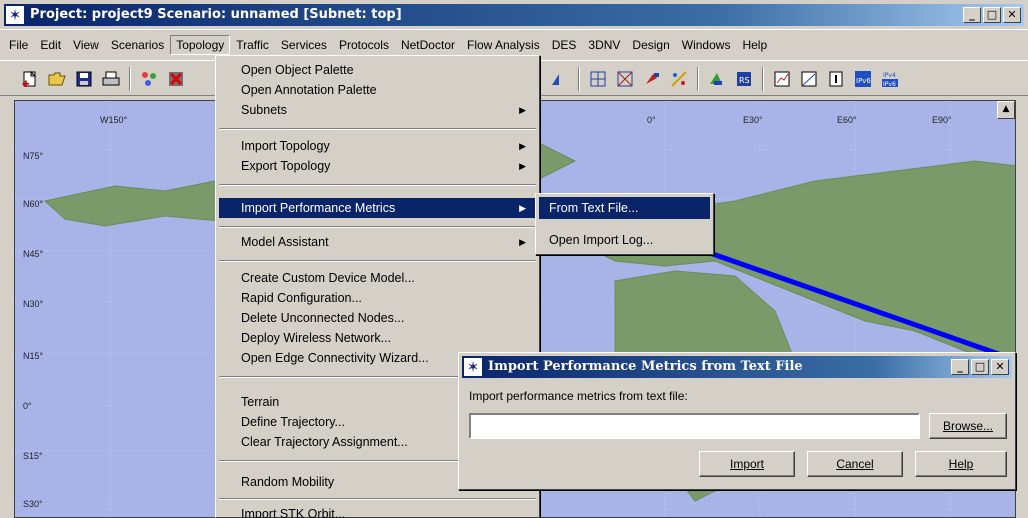 Image resolution: width=1028 pixels, height=518 pixels. I want to click on menu-protocols: Protocols, so click(364, 45).